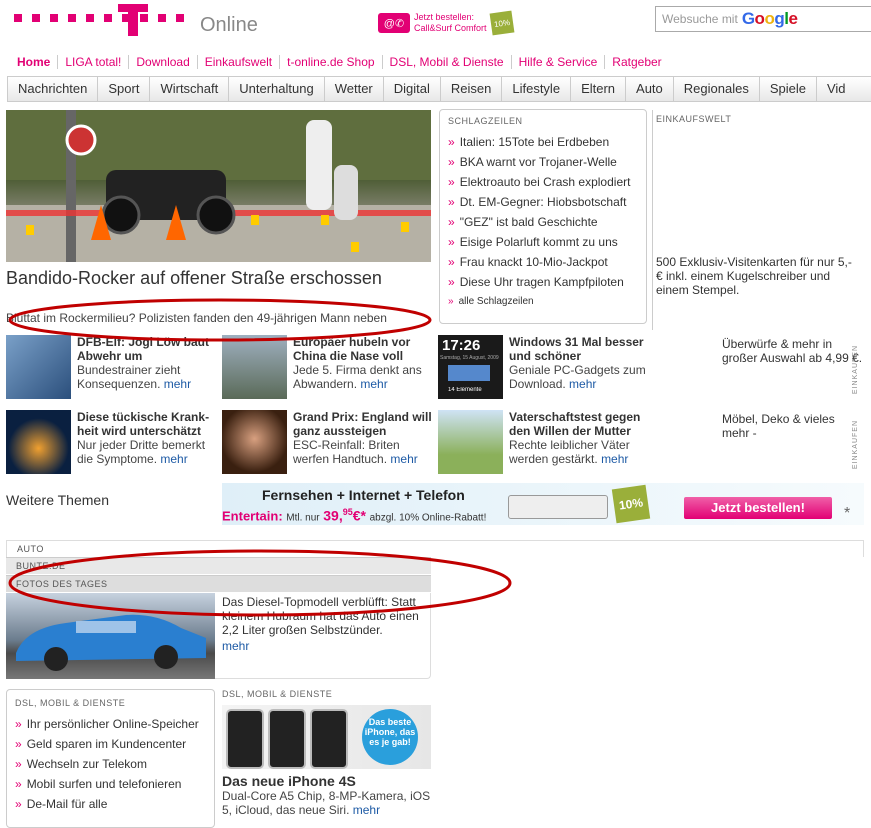  I want to click on headline-item: Italien: 15Tote bei Erdbeben, so click(543, 142).